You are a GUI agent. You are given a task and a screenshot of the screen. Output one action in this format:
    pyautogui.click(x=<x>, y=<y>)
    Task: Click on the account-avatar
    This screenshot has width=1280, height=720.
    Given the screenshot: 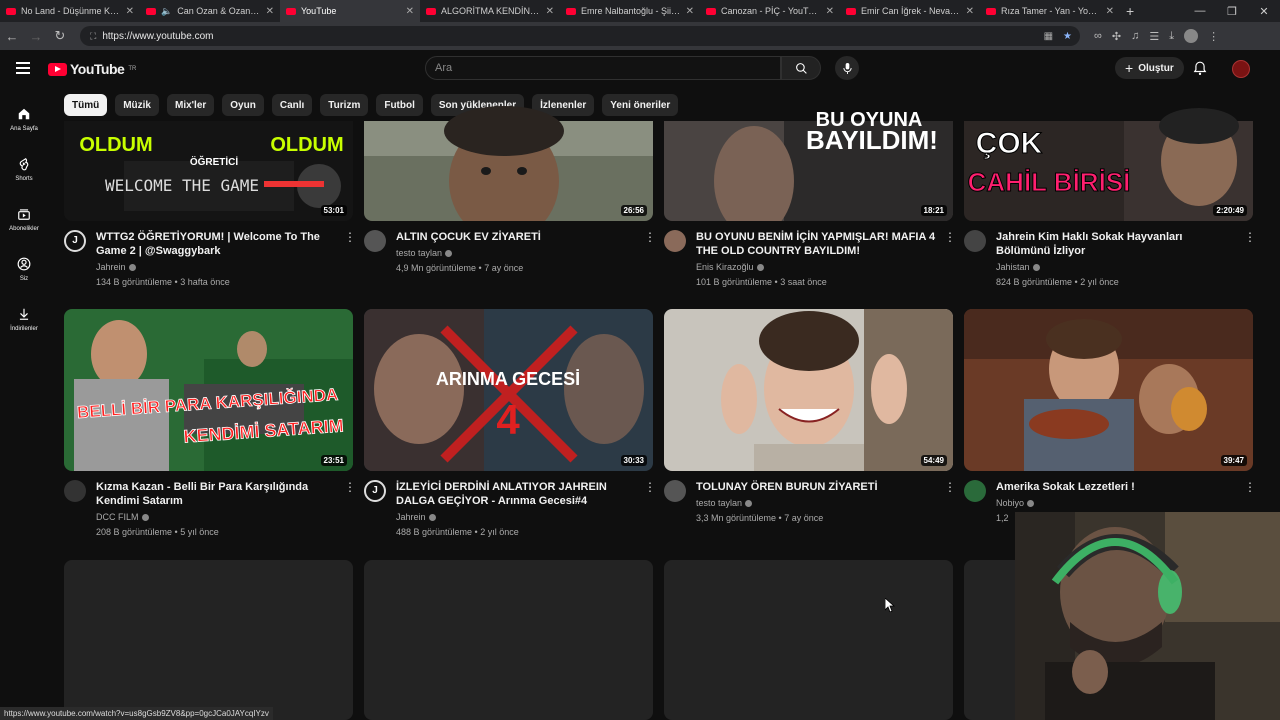 What is the action you would take?
    pyautogui.click(x=1241, y=69)
    